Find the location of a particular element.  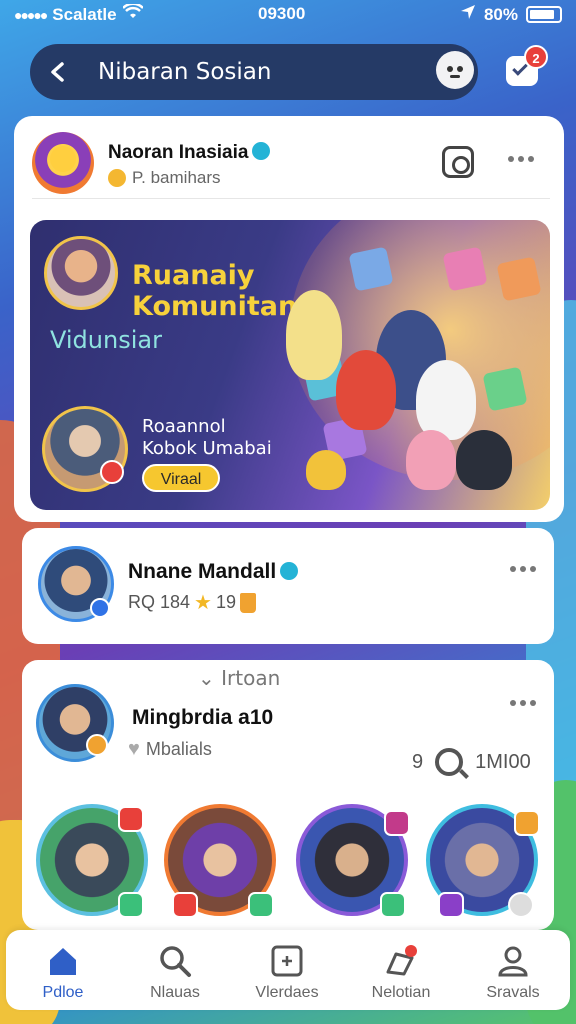

fries-icon is located at coordinates (248, 602).